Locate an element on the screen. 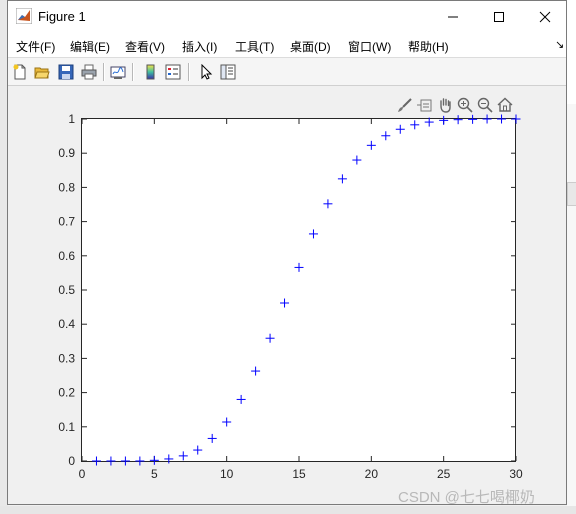 This screenshot has height=514, width=576. x-tick-label: 5 is located at coordinates (154, 474).